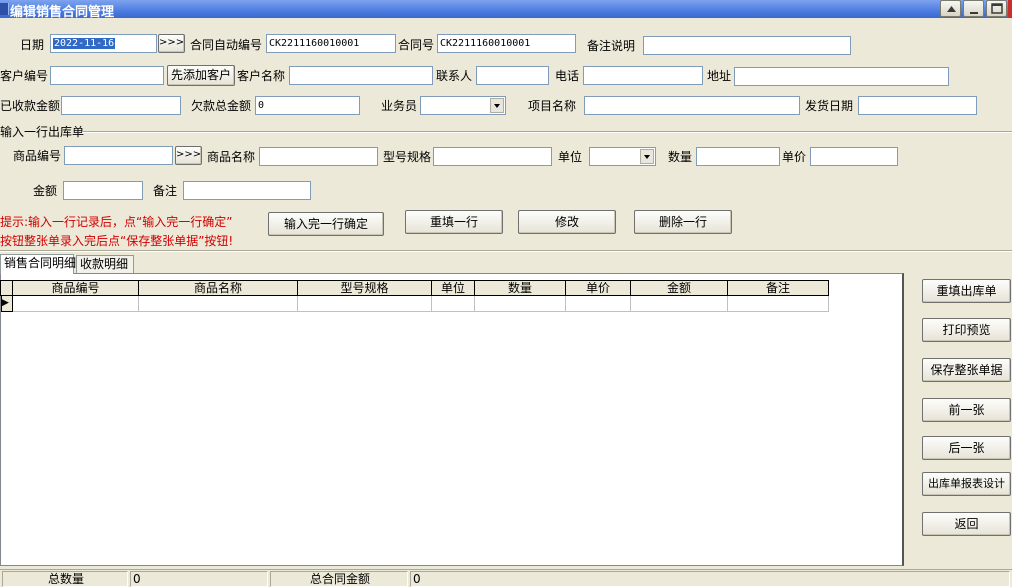 This screenshot has width=1012, height=587. Describe the element at coordinates (966, 410) in the screenshot. I see `previous-button: 前一张` at that location.